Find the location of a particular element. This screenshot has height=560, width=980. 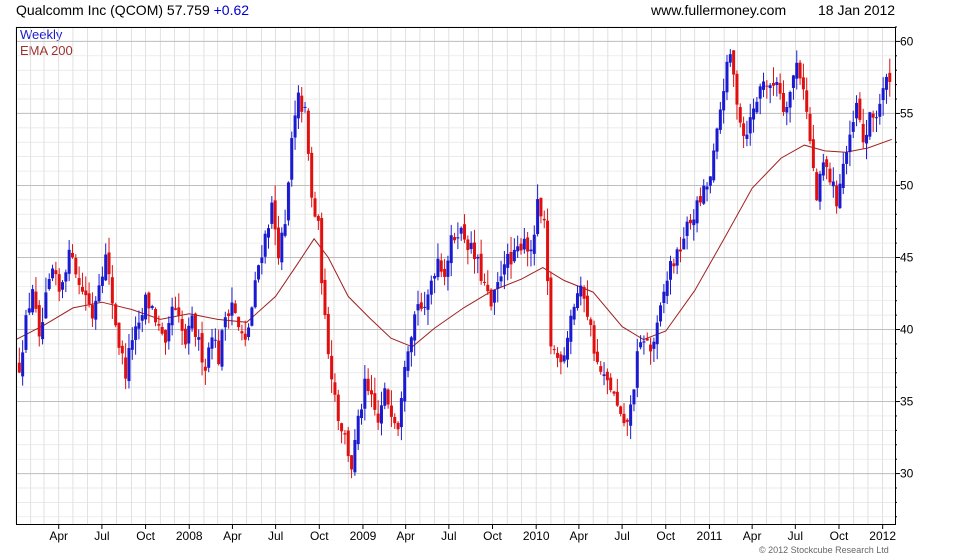

y-tick-label: 35 is located at coordinates (907, 402).